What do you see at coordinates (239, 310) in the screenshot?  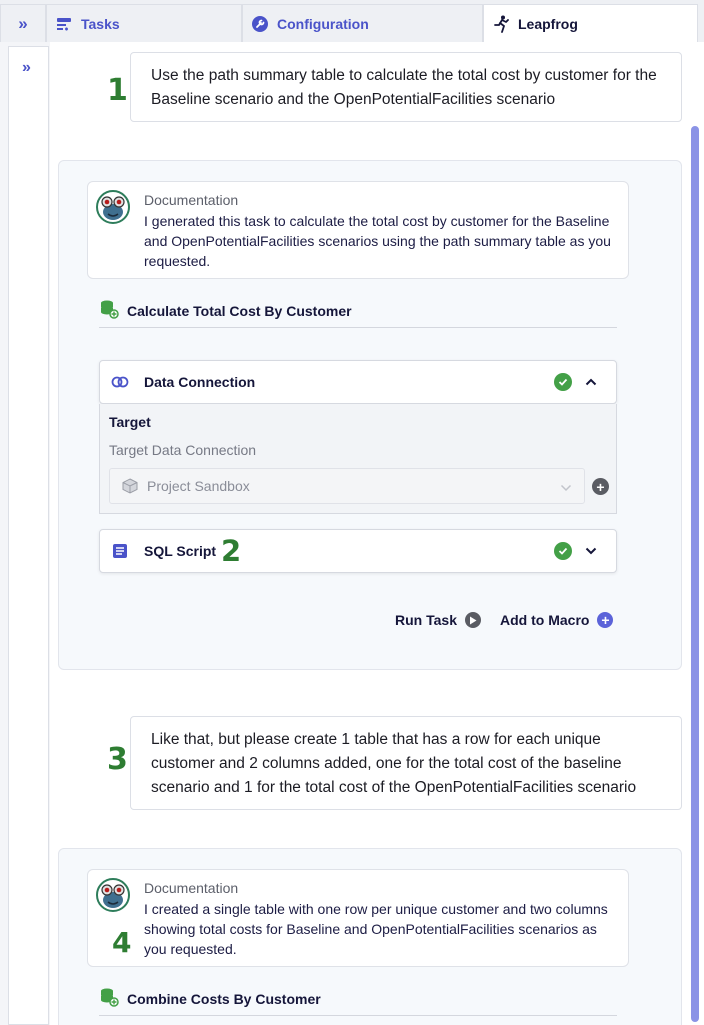 I see `task-name: Calculate Total Cost By Customer` at bounding box center [239, 310].